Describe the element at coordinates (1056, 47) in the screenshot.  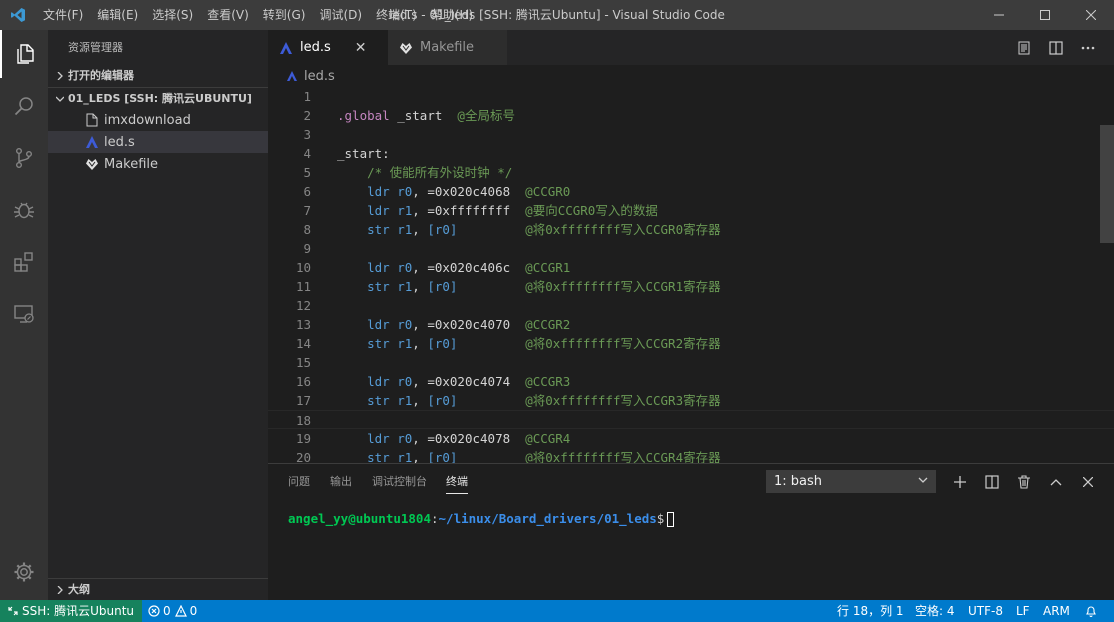
I see `split-editor-button` at that location.